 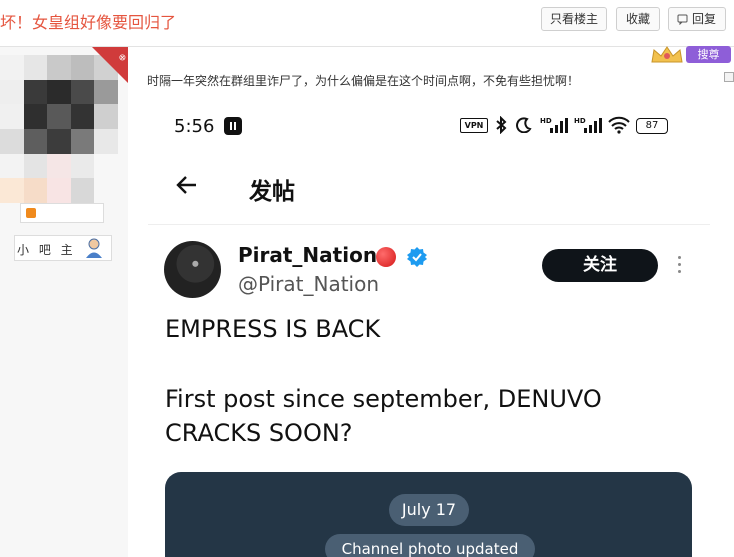 I want to click on app-bar-title: 发帖, so click(x=272, y=192).